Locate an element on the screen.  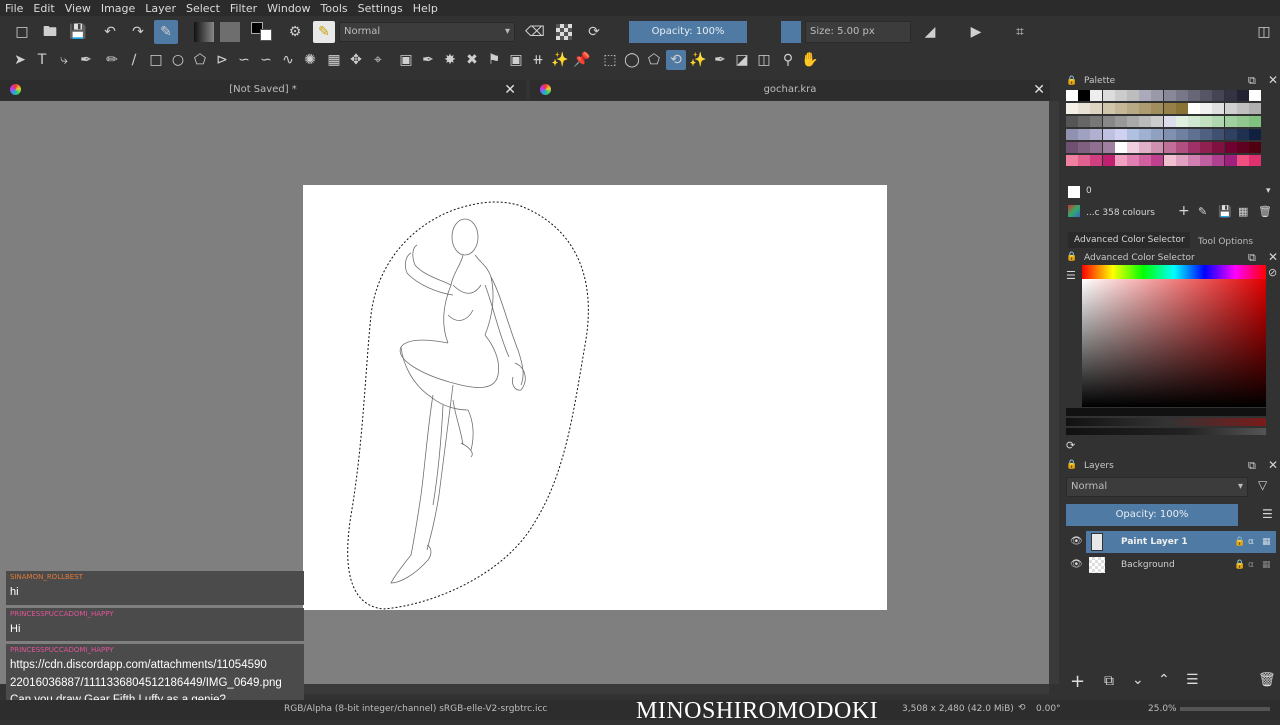
vertical-scrollbar is located at coordinates (1054, 392).